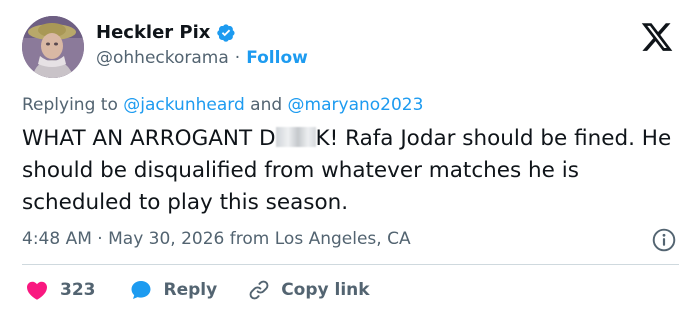 The height and width of the screenshot is (318, 700). Describe the element at coordinates (184, 105) in the screenshot. I see `mention-link-jackunheard: @jackunheard` at that location.